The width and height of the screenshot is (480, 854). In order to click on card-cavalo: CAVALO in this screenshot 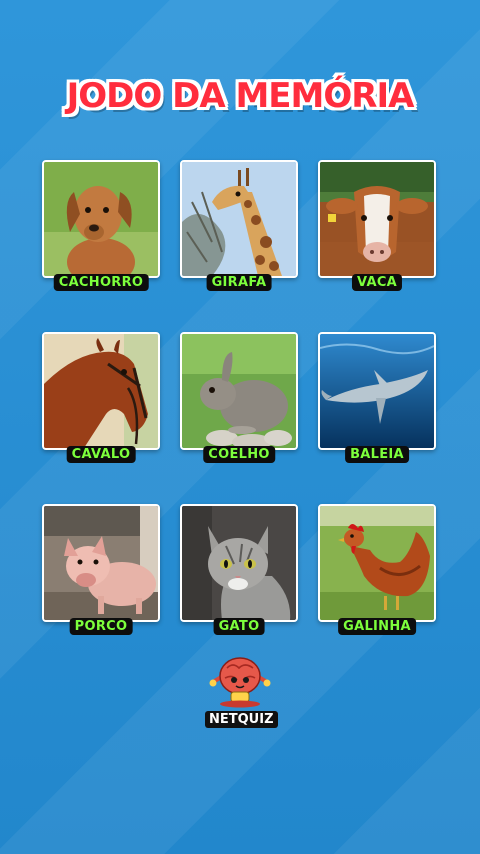, I will do `click(101, 397)`.